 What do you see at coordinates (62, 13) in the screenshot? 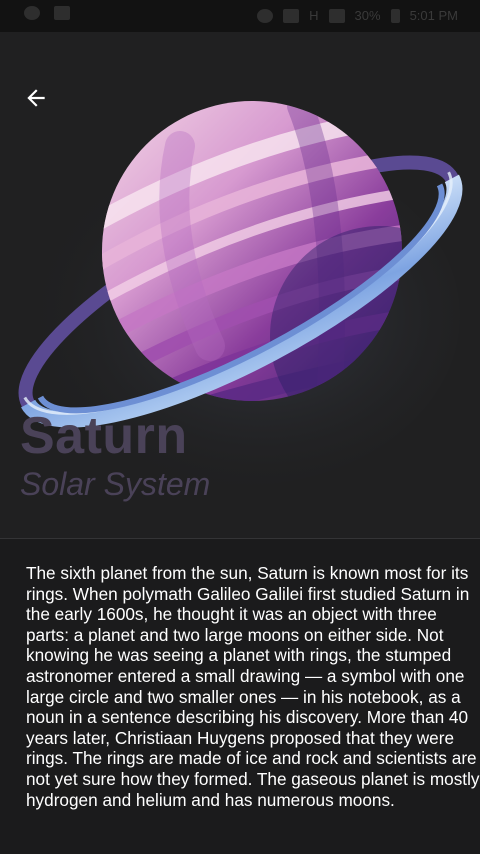
I see `image-notification-icon` at bounding box center [62, 13].